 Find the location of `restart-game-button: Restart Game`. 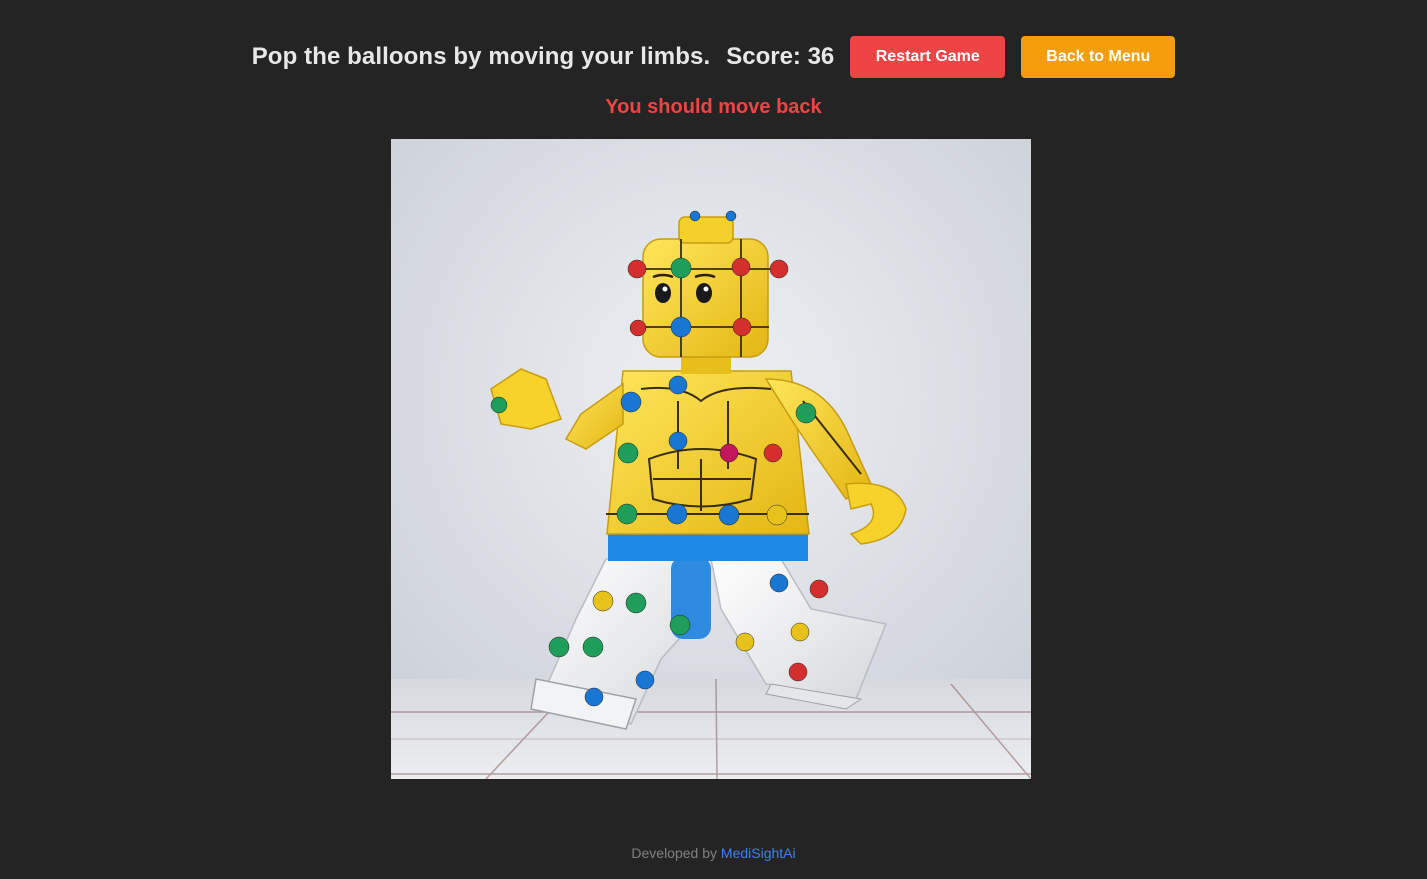

restart-game-button: Restart Game is located at coordinates (928, 57).